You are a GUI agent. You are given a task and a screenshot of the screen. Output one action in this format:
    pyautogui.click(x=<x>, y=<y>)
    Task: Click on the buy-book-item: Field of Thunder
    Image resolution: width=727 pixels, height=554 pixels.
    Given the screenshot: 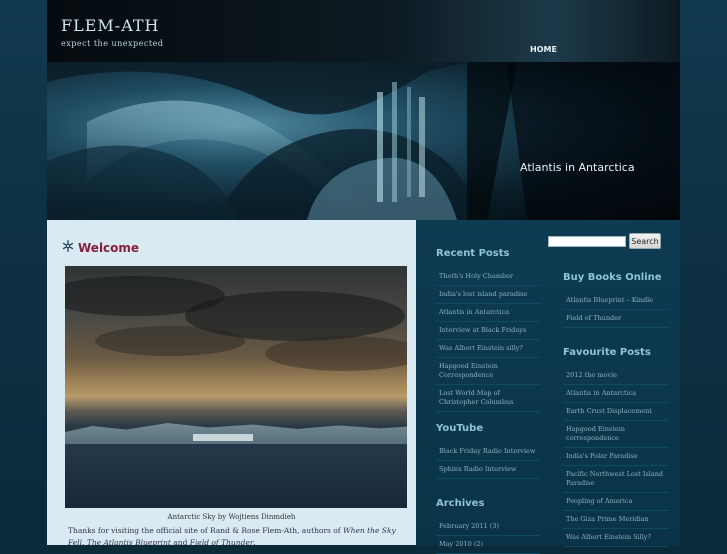 What is the action you would take?
    pyautogui.click(x=616, y=319)
    